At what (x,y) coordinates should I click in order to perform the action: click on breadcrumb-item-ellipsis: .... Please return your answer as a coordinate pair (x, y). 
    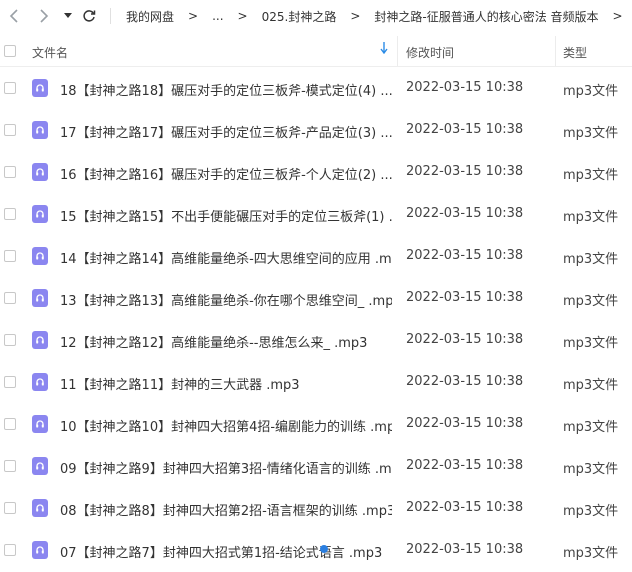
    Looking at the image, I should click on (217, 16).